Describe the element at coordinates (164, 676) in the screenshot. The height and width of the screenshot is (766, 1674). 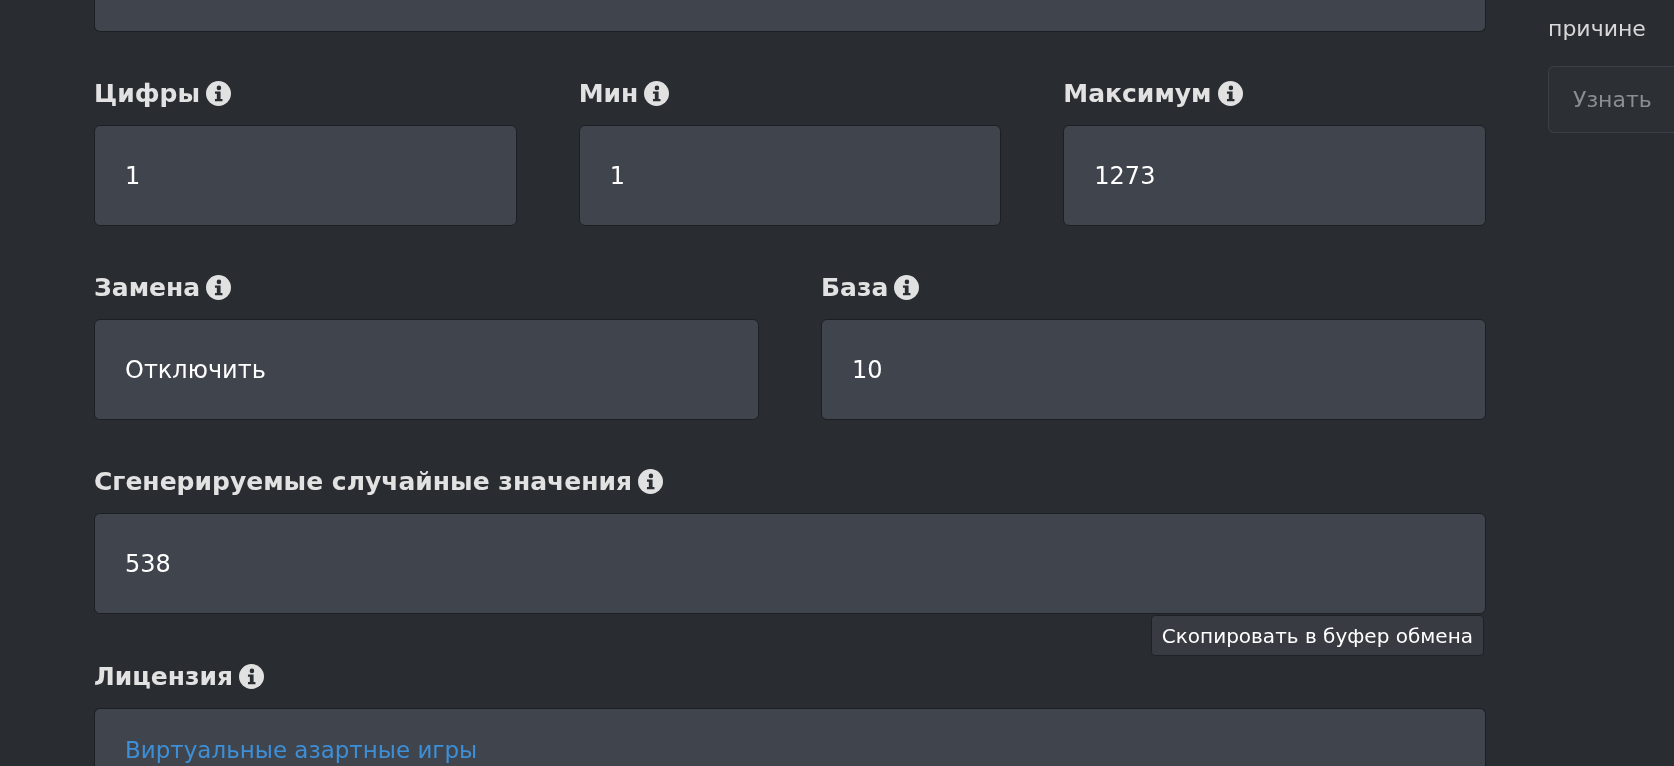
I see `field-label: Лицензия` at that location.